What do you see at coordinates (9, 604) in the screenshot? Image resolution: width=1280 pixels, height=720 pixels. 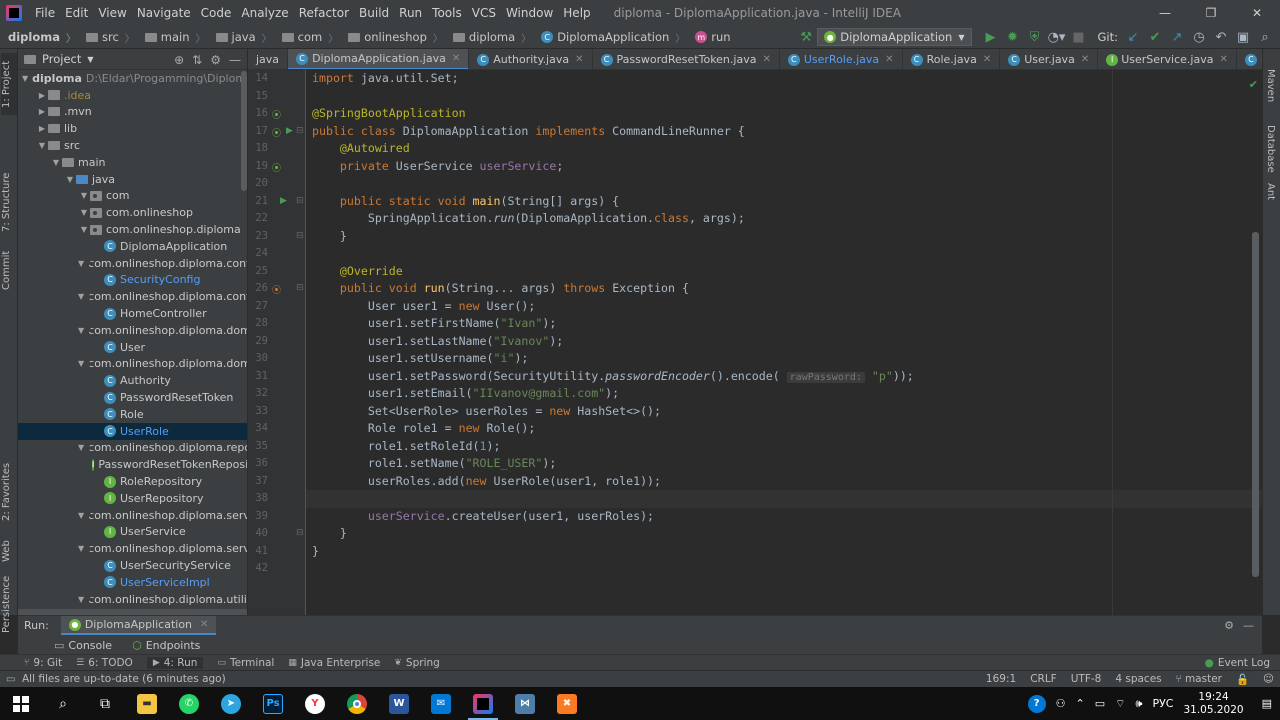 I see `persistence-tool-tab: Persistence` at bounding box center [9, 604].